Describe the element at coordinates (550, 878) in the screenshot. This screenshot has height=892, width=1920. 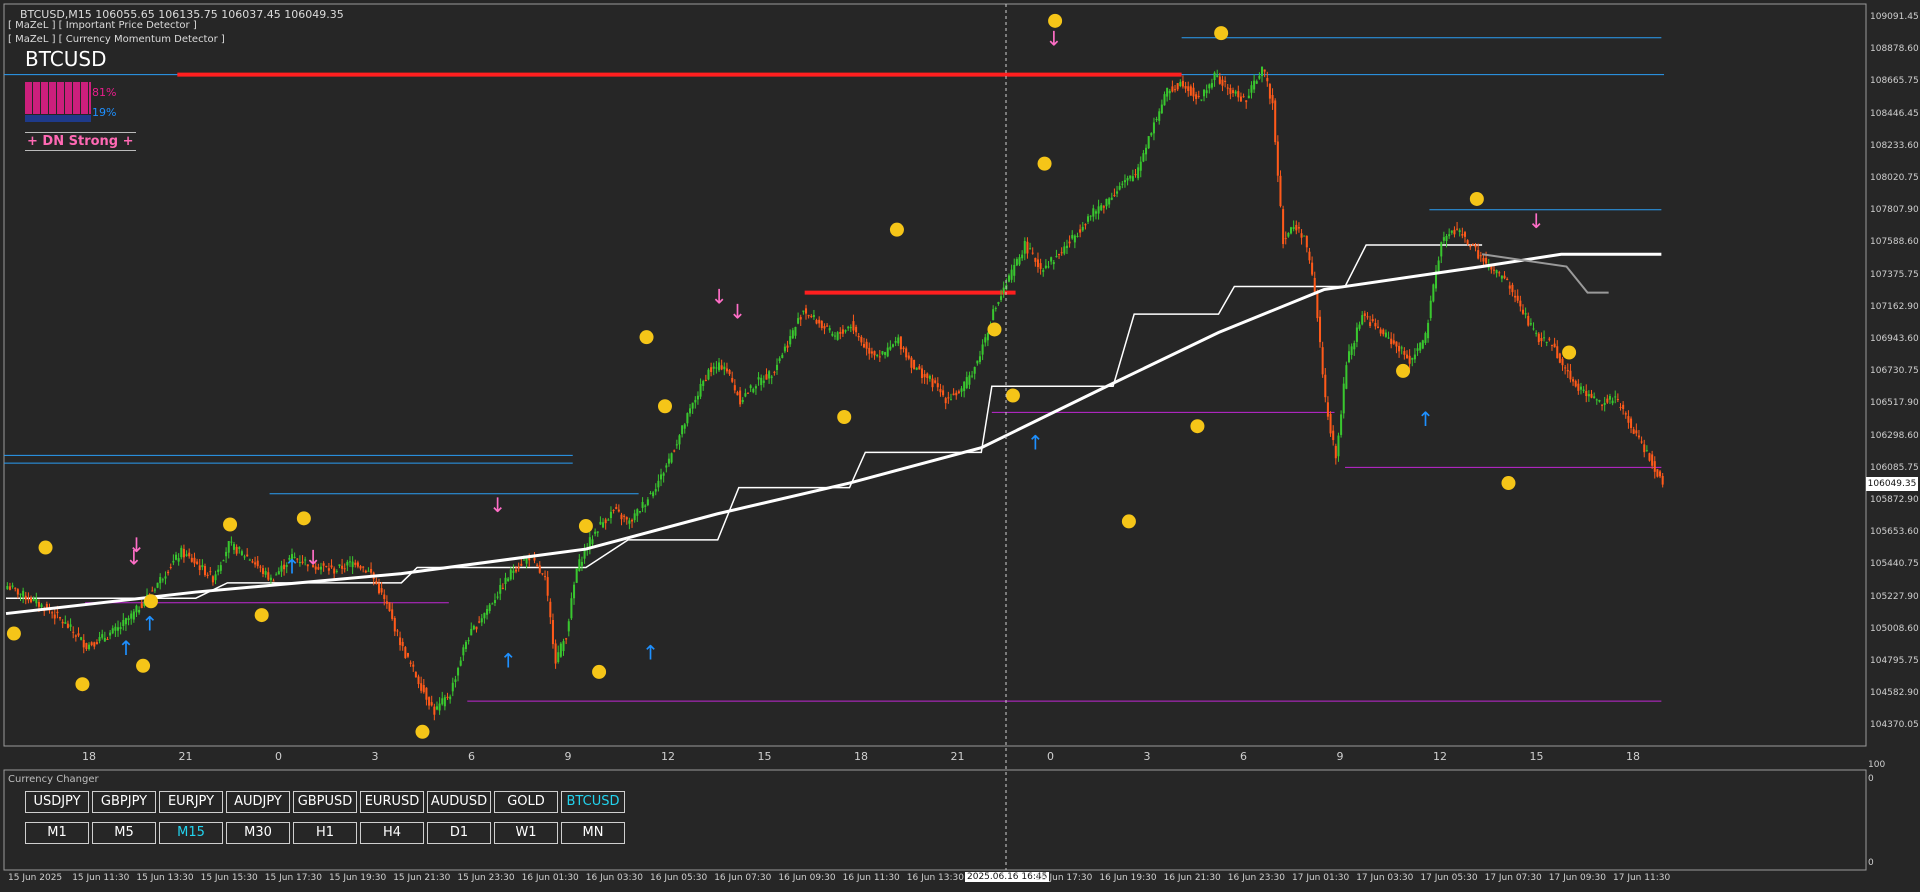
I see `time-axis-label: 16 Jun 01:30` at that location.